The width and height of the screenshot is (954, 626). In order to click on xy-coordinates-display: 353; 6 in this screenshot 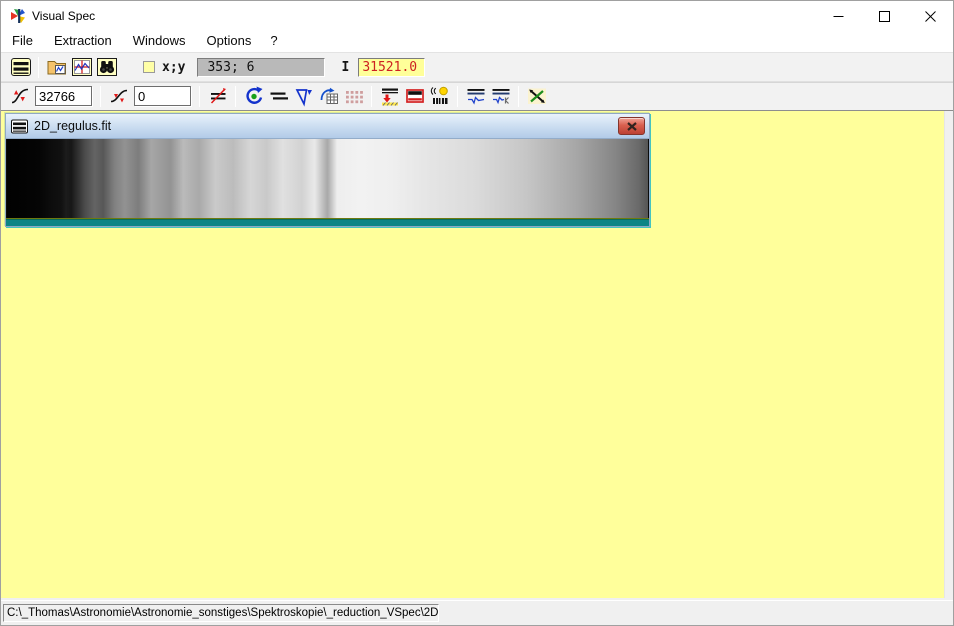, I will do `click(261, 67)`.